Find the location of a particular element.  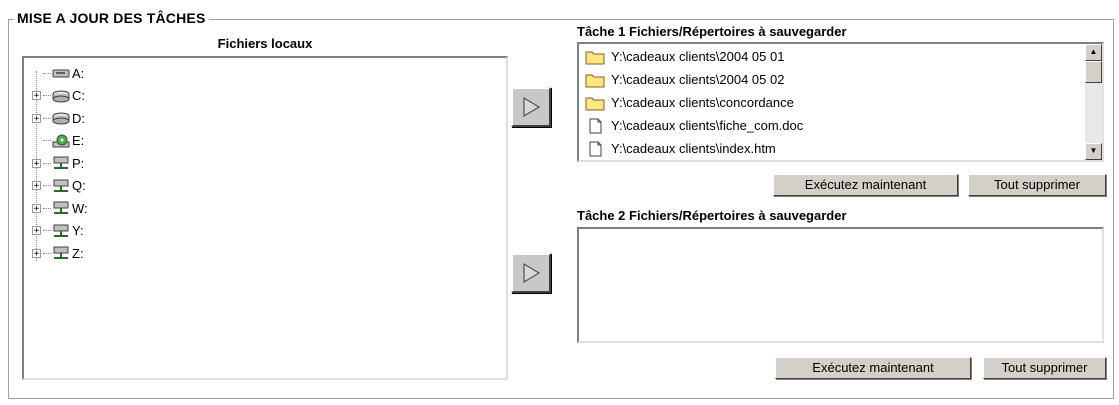

floppy-drive-icon is located at coordinates (61, 73).